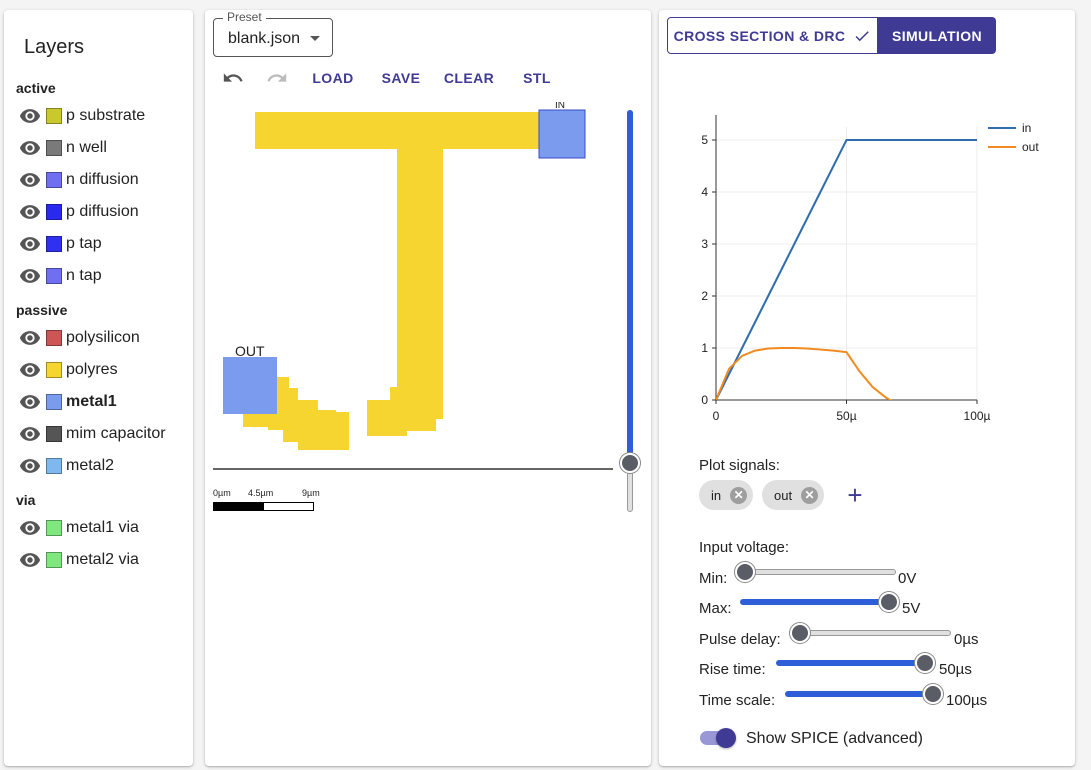 Image resolution: width=1091 pixels, height=770 pixels. Describe the element at coordinates (716, 416) in the screenshot. I see `x-tick-label: 0` at that location.